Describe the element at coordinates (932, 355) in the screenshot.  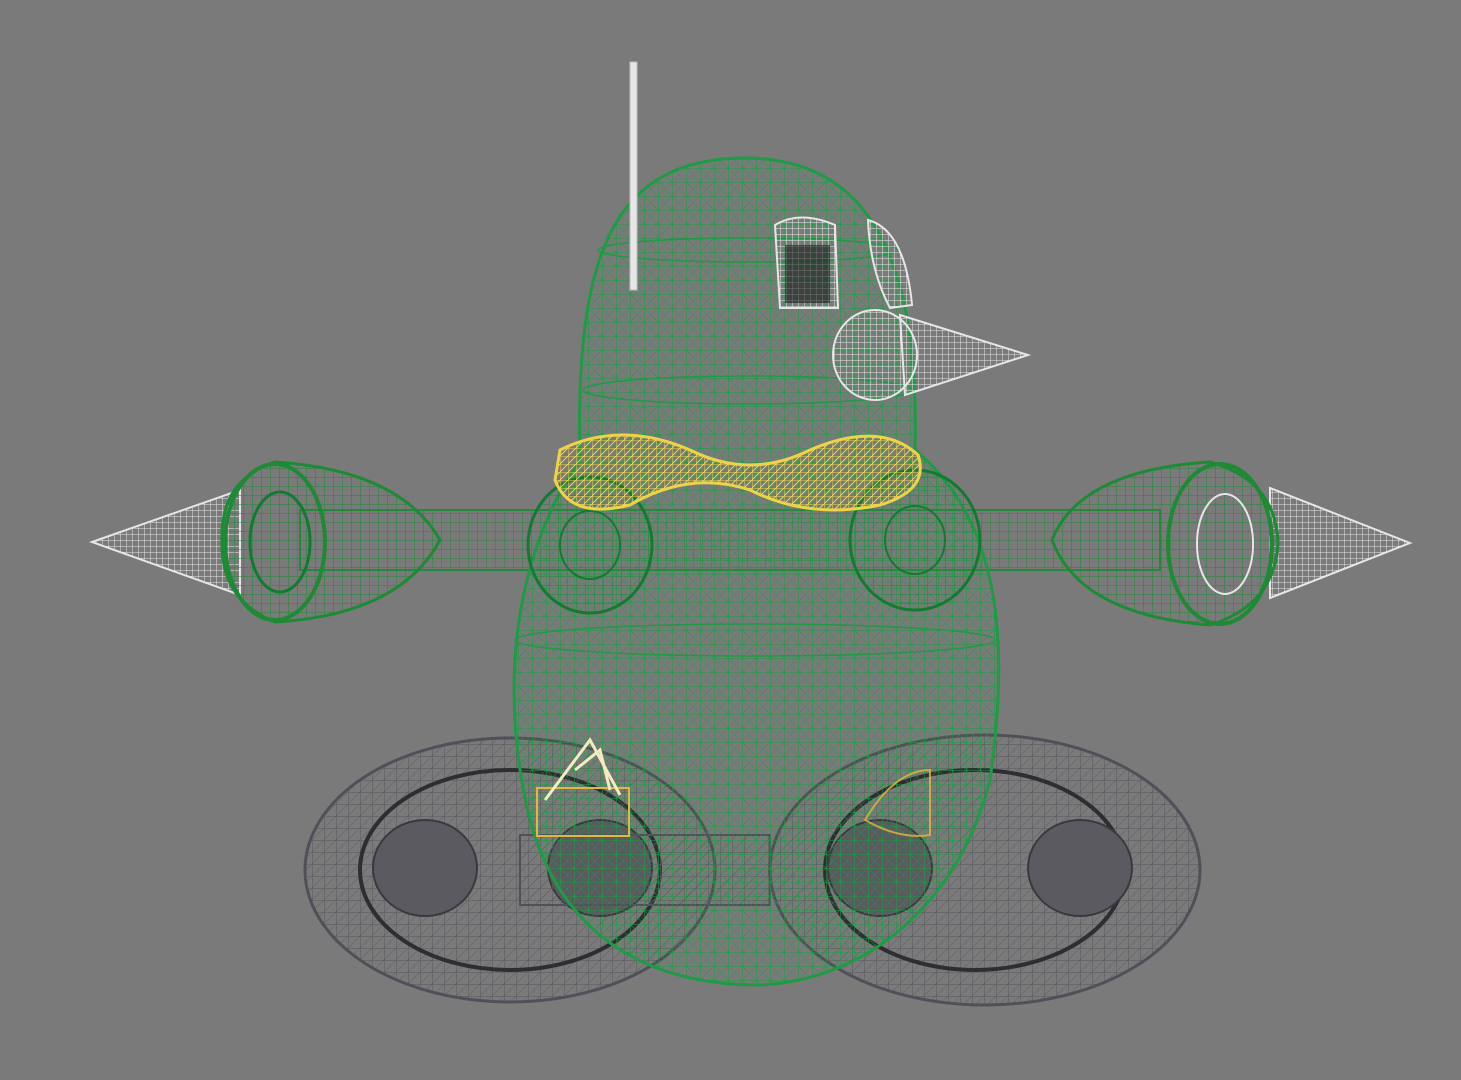
I see `nose-cone` at that location.